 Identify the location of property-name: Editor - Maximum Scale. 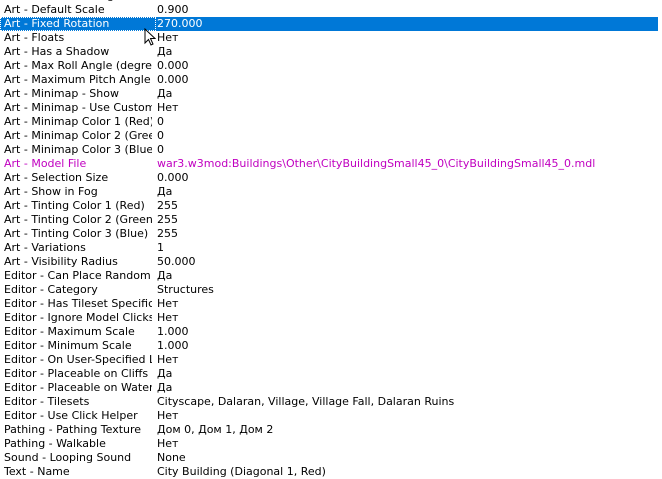
(69, 331).